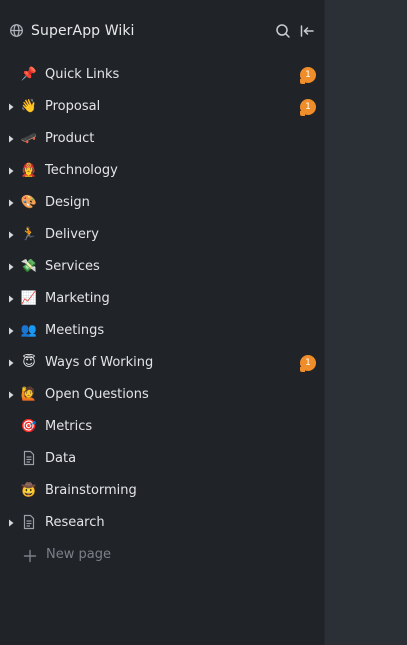  What do you see at coordinates (16, 30) in the screenshot?
I see `globe-icon` at bounding box center [16, 30].